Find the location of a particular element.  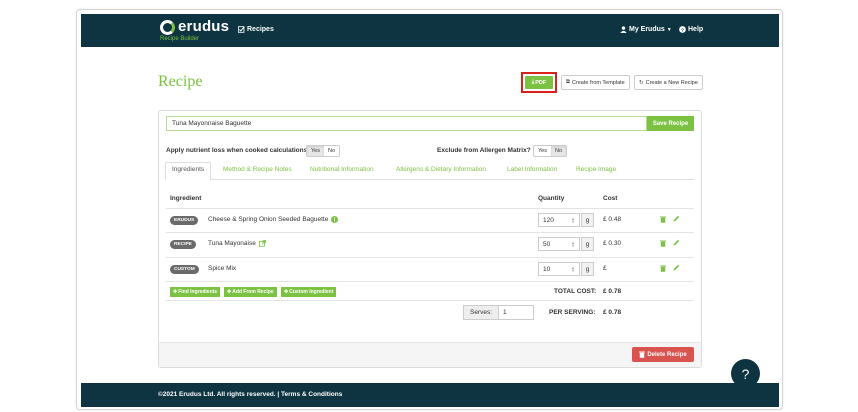

header-cost: Cost is located at coordinates (610, 198).